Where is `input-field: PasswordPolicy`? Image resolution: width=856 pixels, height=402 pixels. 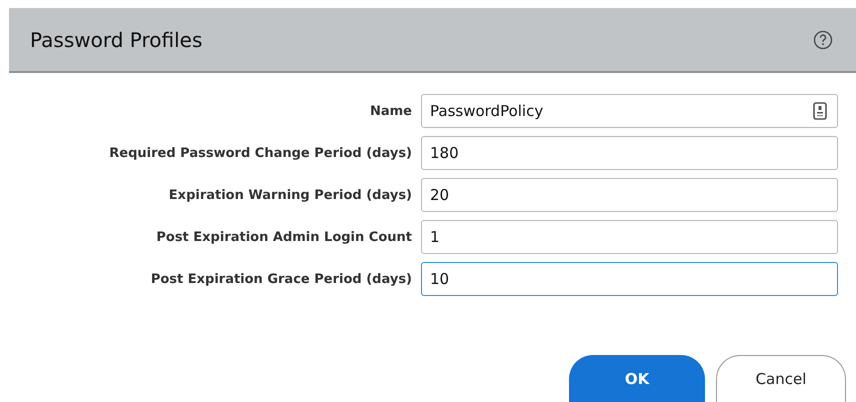
input-field: PasswordPolicy is located at coordinates (629, 111).